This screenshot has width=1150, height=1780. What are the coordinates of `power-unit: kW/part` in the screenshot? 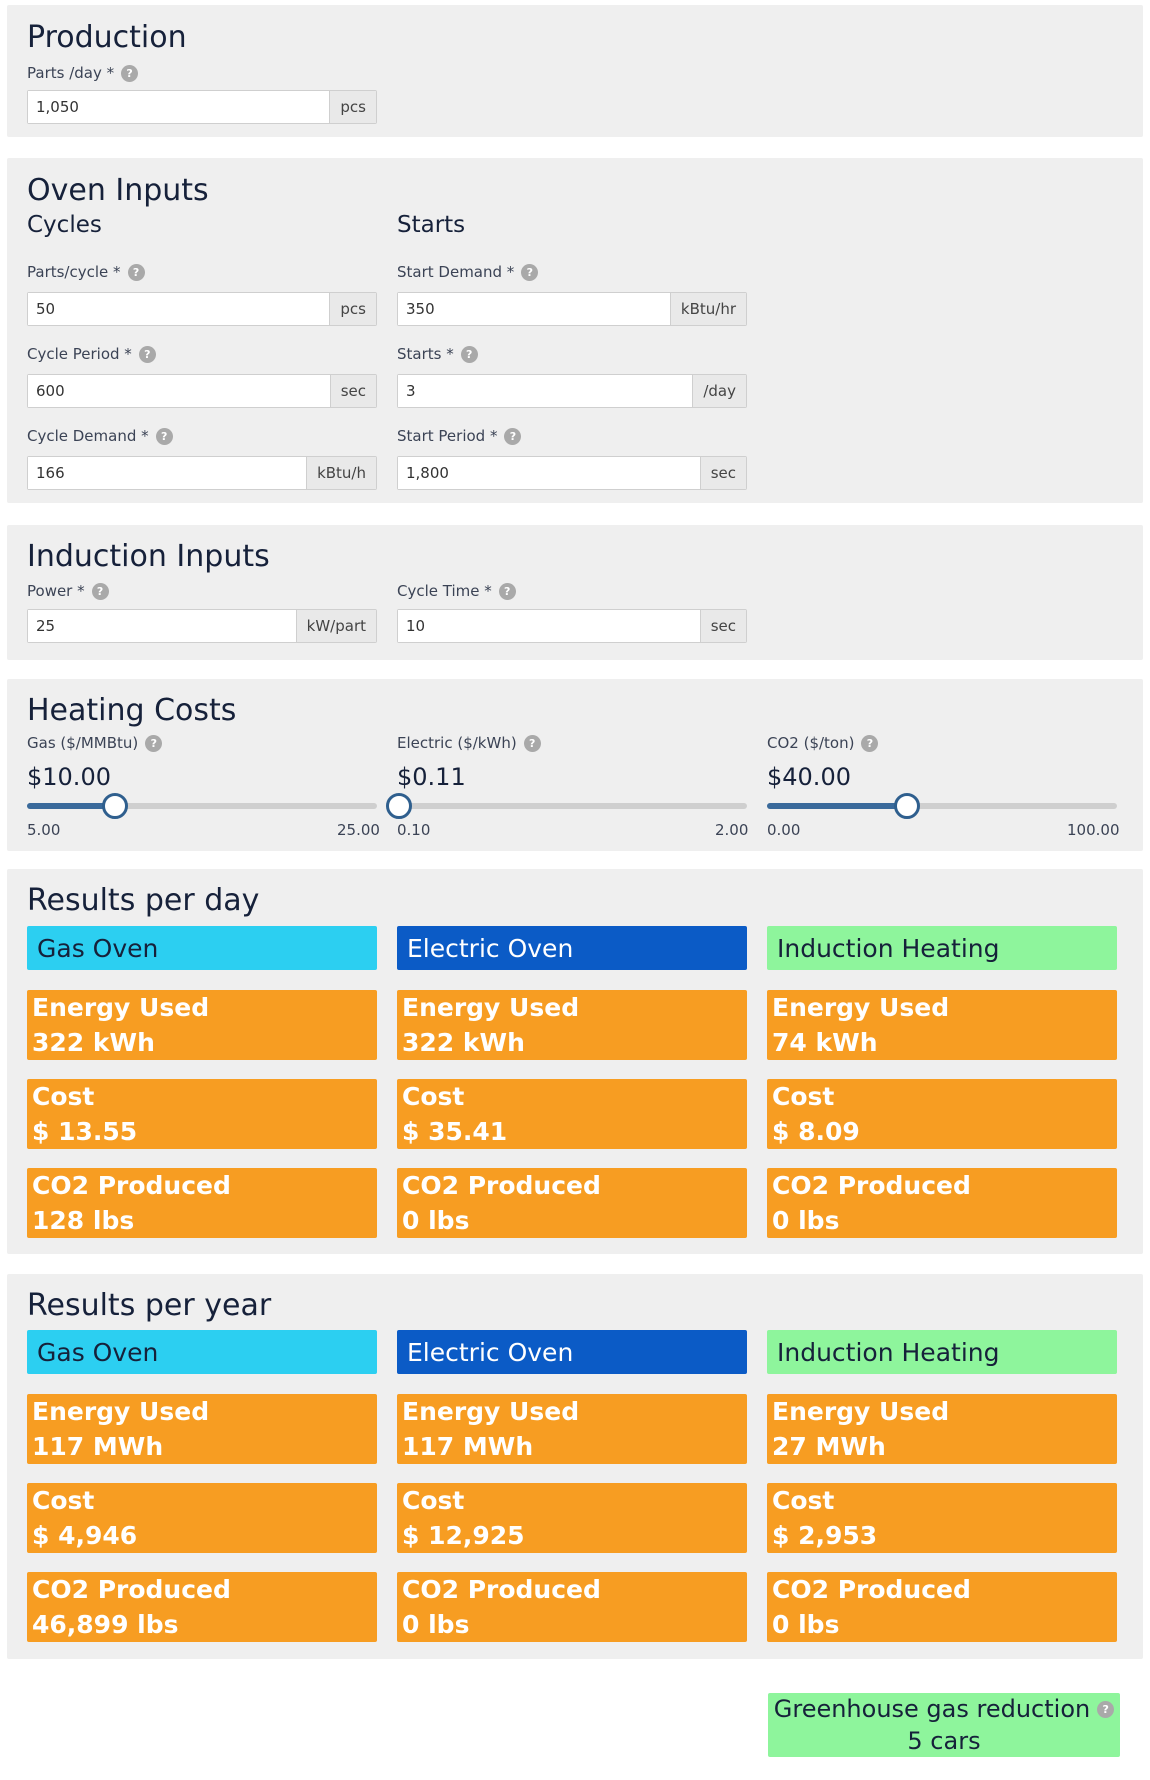 It's located at (335, 626).